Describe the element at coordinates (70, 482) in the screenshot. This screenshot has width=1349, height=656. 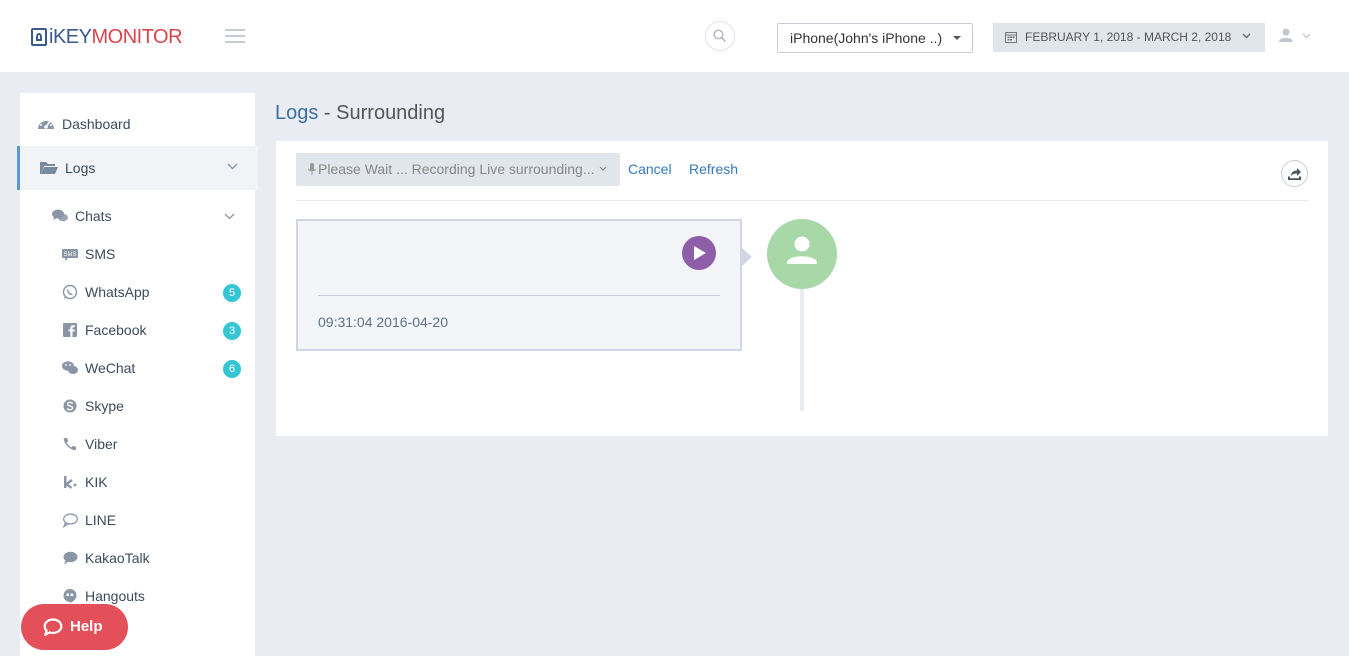
I see `kik-icon` at that location.